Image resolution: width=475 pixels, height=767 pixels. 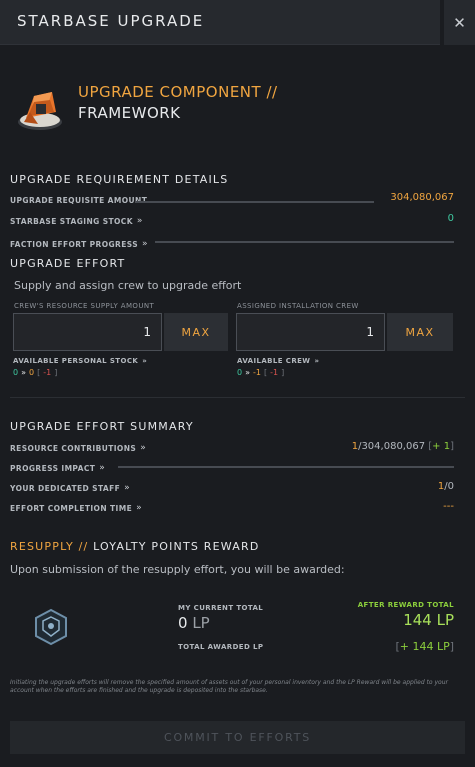 I want to click on supply-amount-label: CREW'S RESOURCE SUPPLY AMOUNT, so click(x=84, y=306).